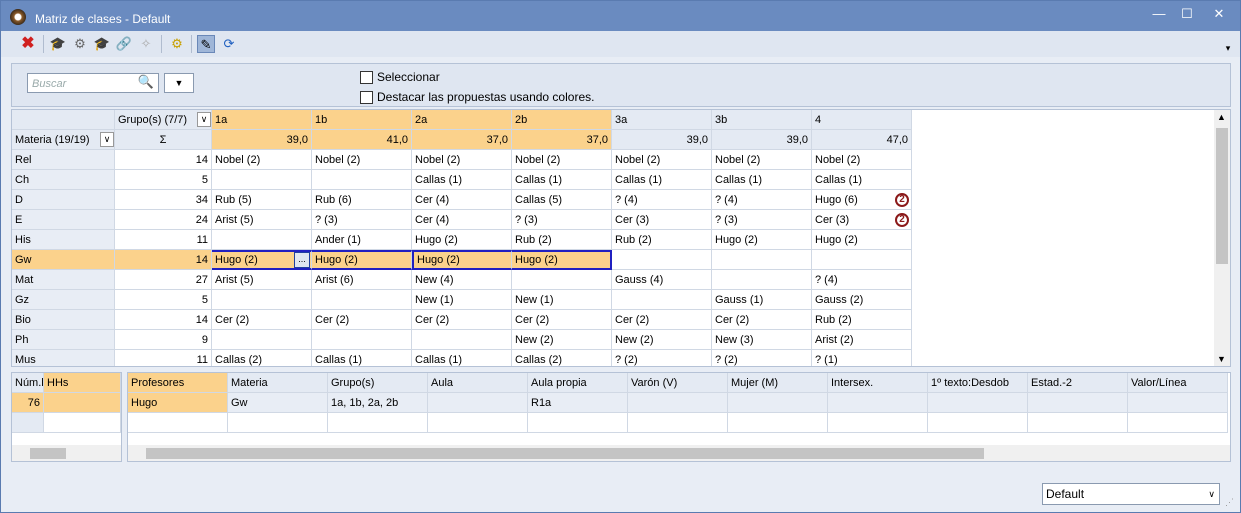 The image size is (1241, 513). What do you see at coordinates (262, 200) in the screenshot?
I see `matrix-cell: Rub (5)` at bounding box center [262, 200].